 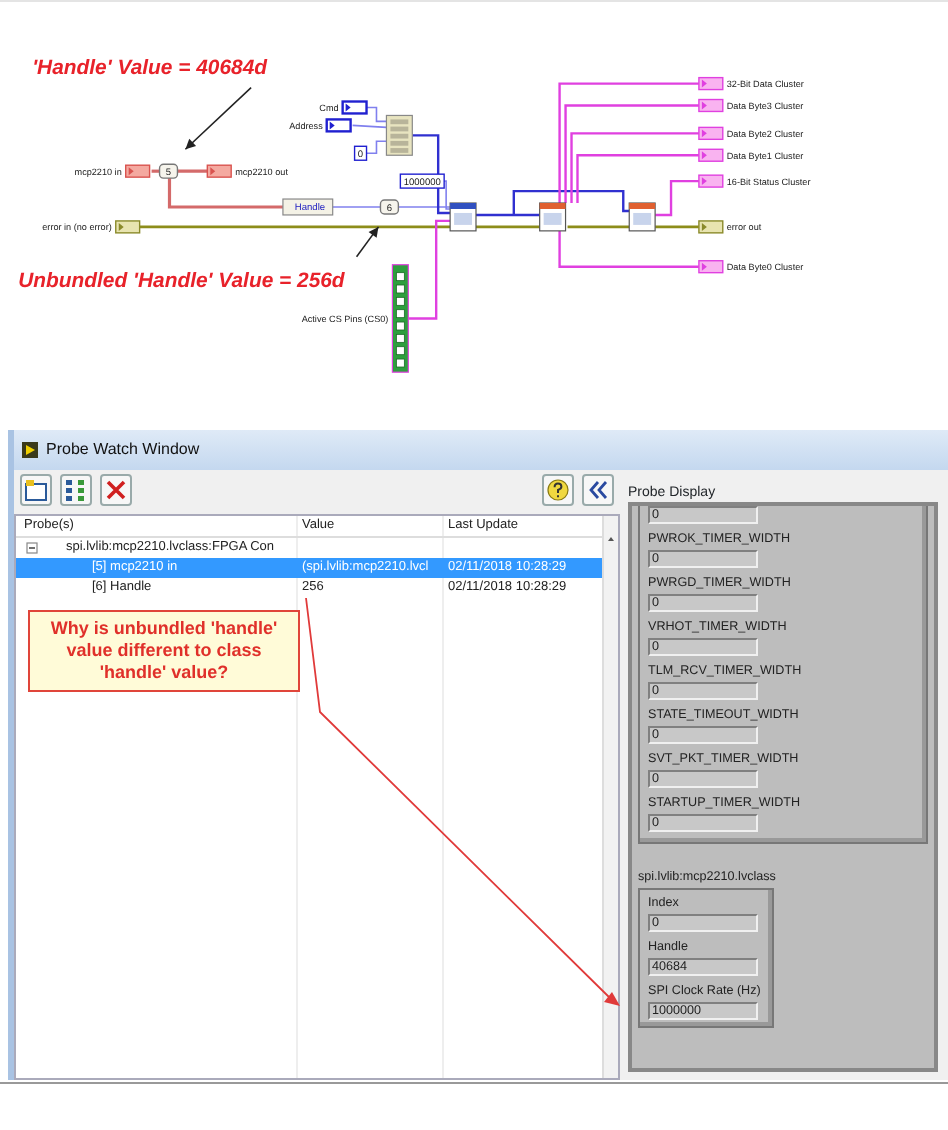 I want to click on boolean-array-icon, so click(x=400, y=318).